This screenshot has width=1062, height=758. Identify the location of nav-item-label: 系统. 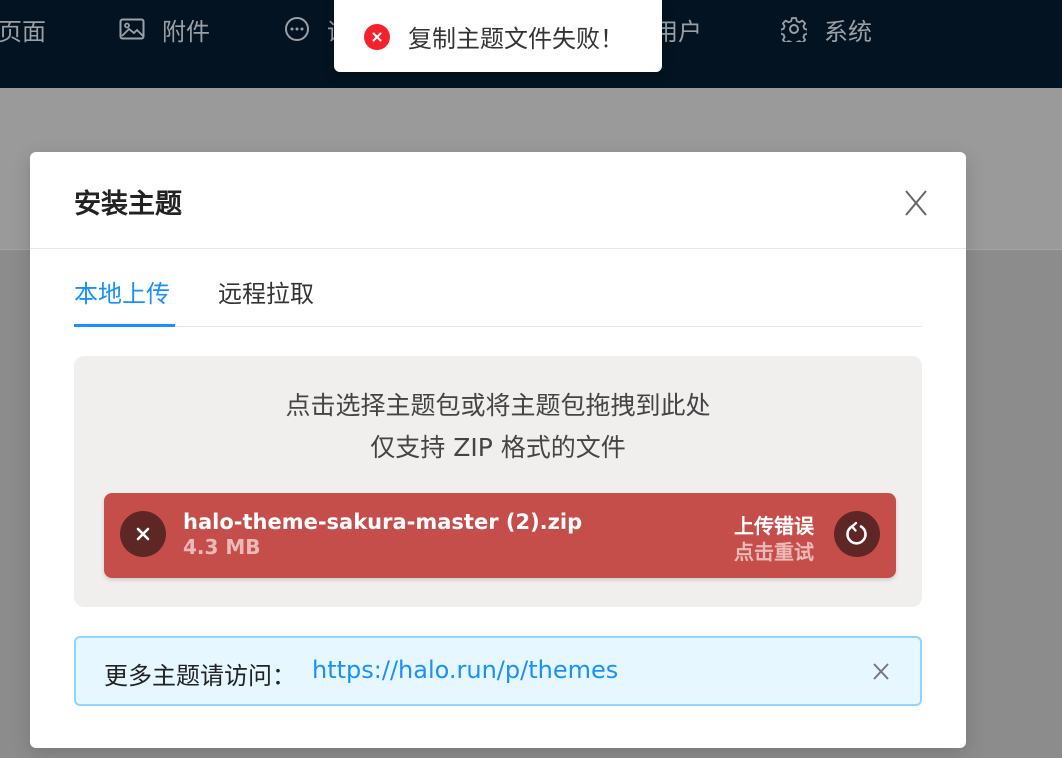
(848, 31).